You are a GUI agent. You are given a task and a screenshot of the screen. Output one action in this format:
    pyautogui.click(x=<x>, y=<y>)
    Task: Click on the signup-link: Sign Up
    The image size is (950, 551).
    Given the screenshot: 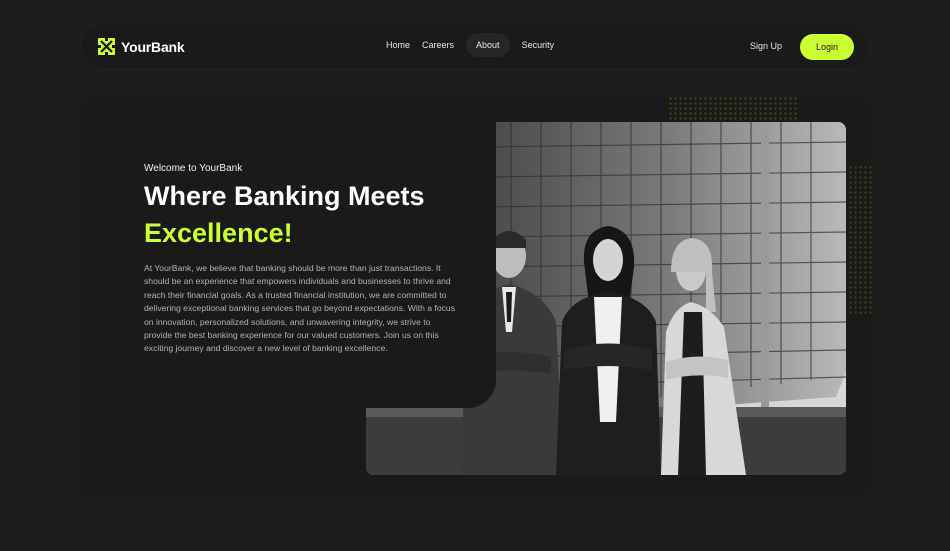 What is the action you would take?
    pyautogui.click(x=766, y=46)
    